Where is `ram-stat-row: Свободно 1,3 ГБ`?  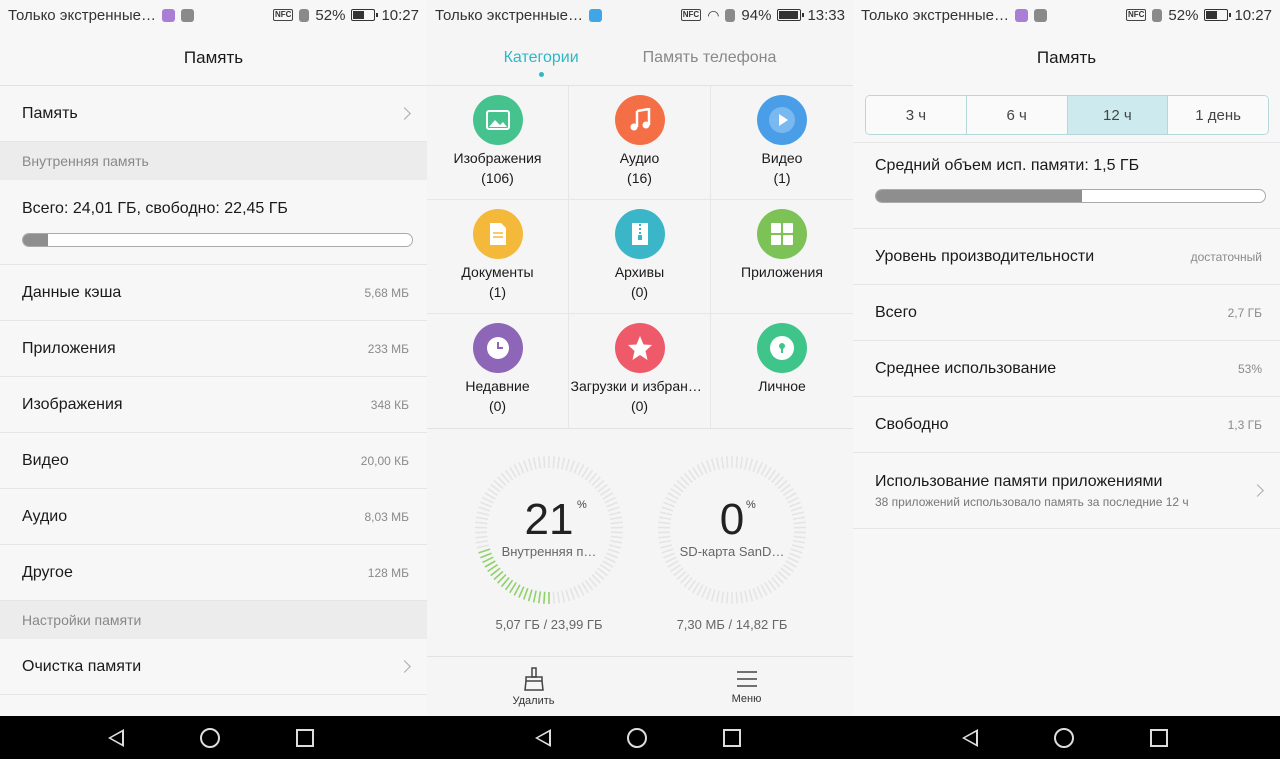
ram-stat-row: Свободно 1,3 ГБ is located at coordinates (1066, 425).